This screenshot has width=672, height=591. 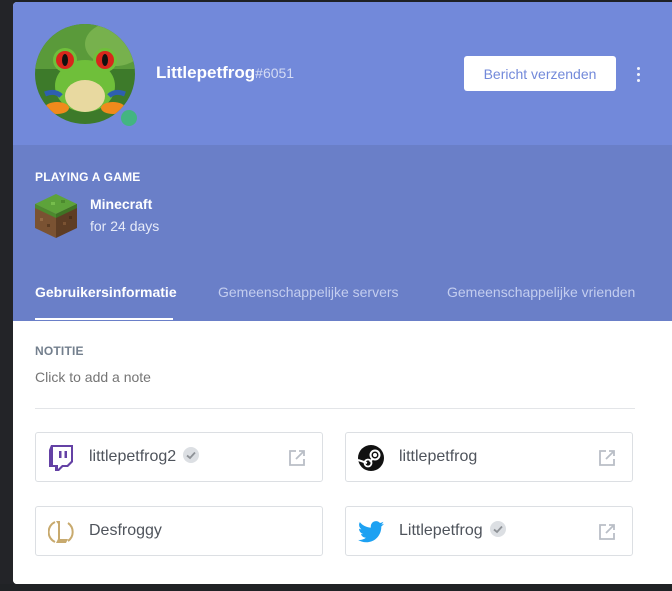 I want to click on connected-account-twitch: littlepetfrog2, so click(x=179, y=457).